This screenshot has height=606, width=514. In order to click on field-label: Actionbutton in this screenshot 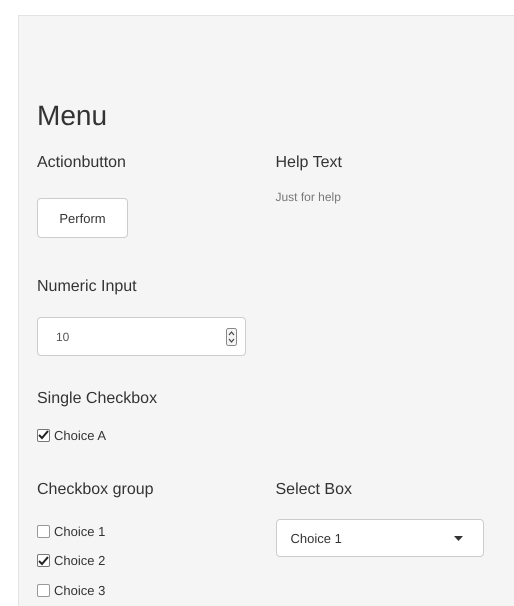, I will do `click(81, 163)`.